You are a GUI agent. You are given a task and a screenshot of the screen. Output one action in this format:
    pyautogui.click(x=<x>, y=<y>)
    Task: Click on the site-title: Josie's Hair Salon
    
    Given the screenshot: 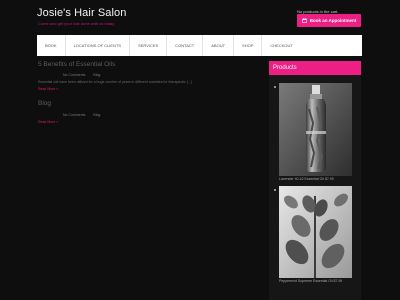 What is the action you would take?
    pyautogui.click(x=82, y=13)
    